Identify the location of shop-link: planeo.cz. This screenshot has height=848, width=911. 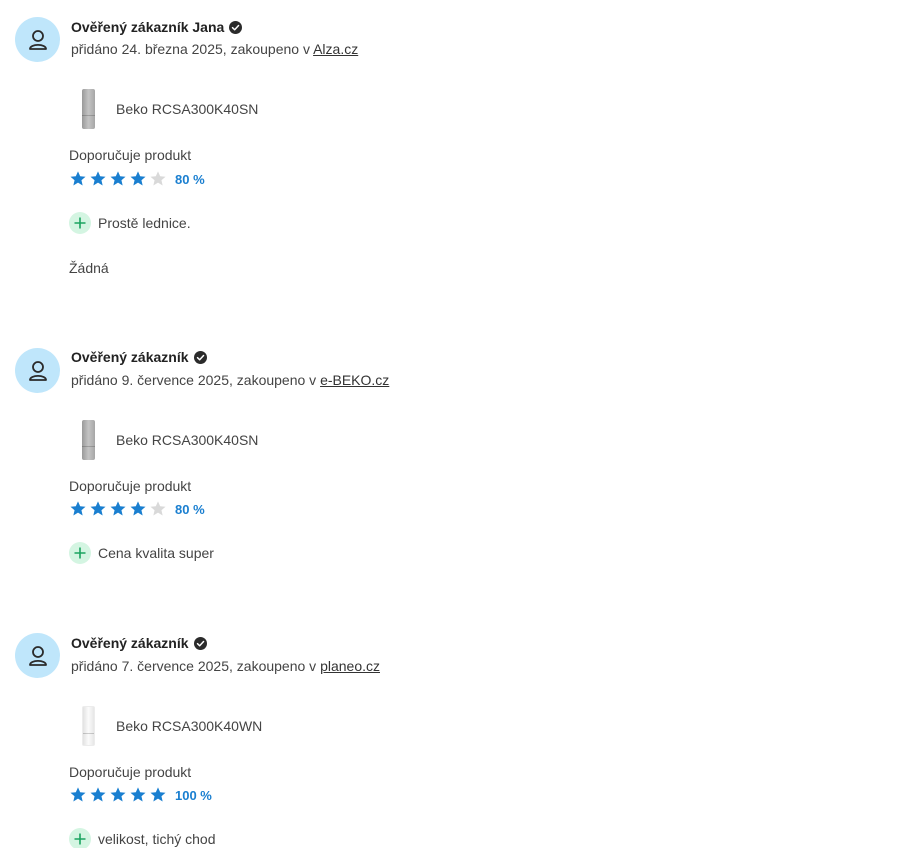
(350, 666).